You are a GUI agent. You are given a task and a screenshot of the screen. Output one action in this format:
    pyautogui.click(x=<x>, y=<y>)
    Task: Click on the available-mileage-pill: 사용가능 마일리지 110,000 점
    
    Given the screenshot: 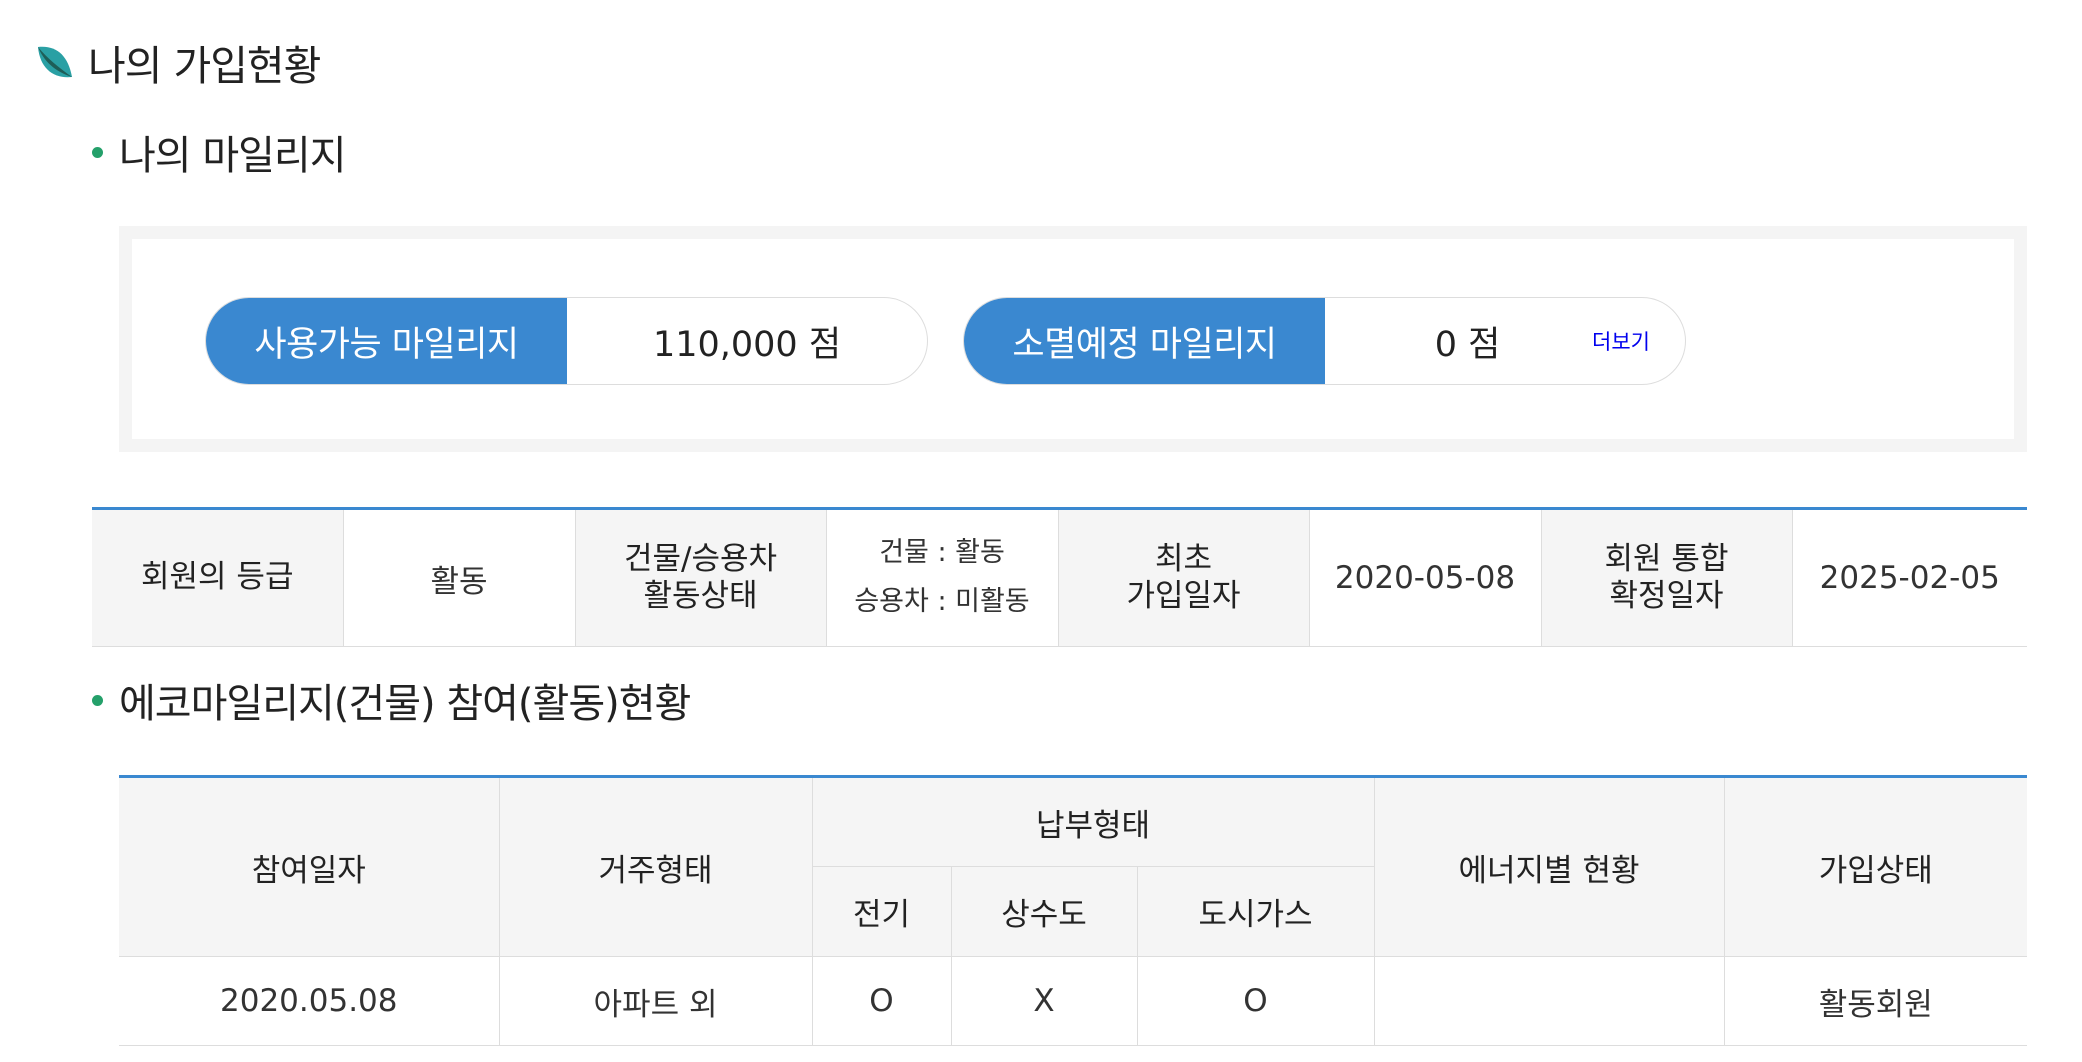 What is the action you would take?
    pyautogui.click(x=566, y=341)
    